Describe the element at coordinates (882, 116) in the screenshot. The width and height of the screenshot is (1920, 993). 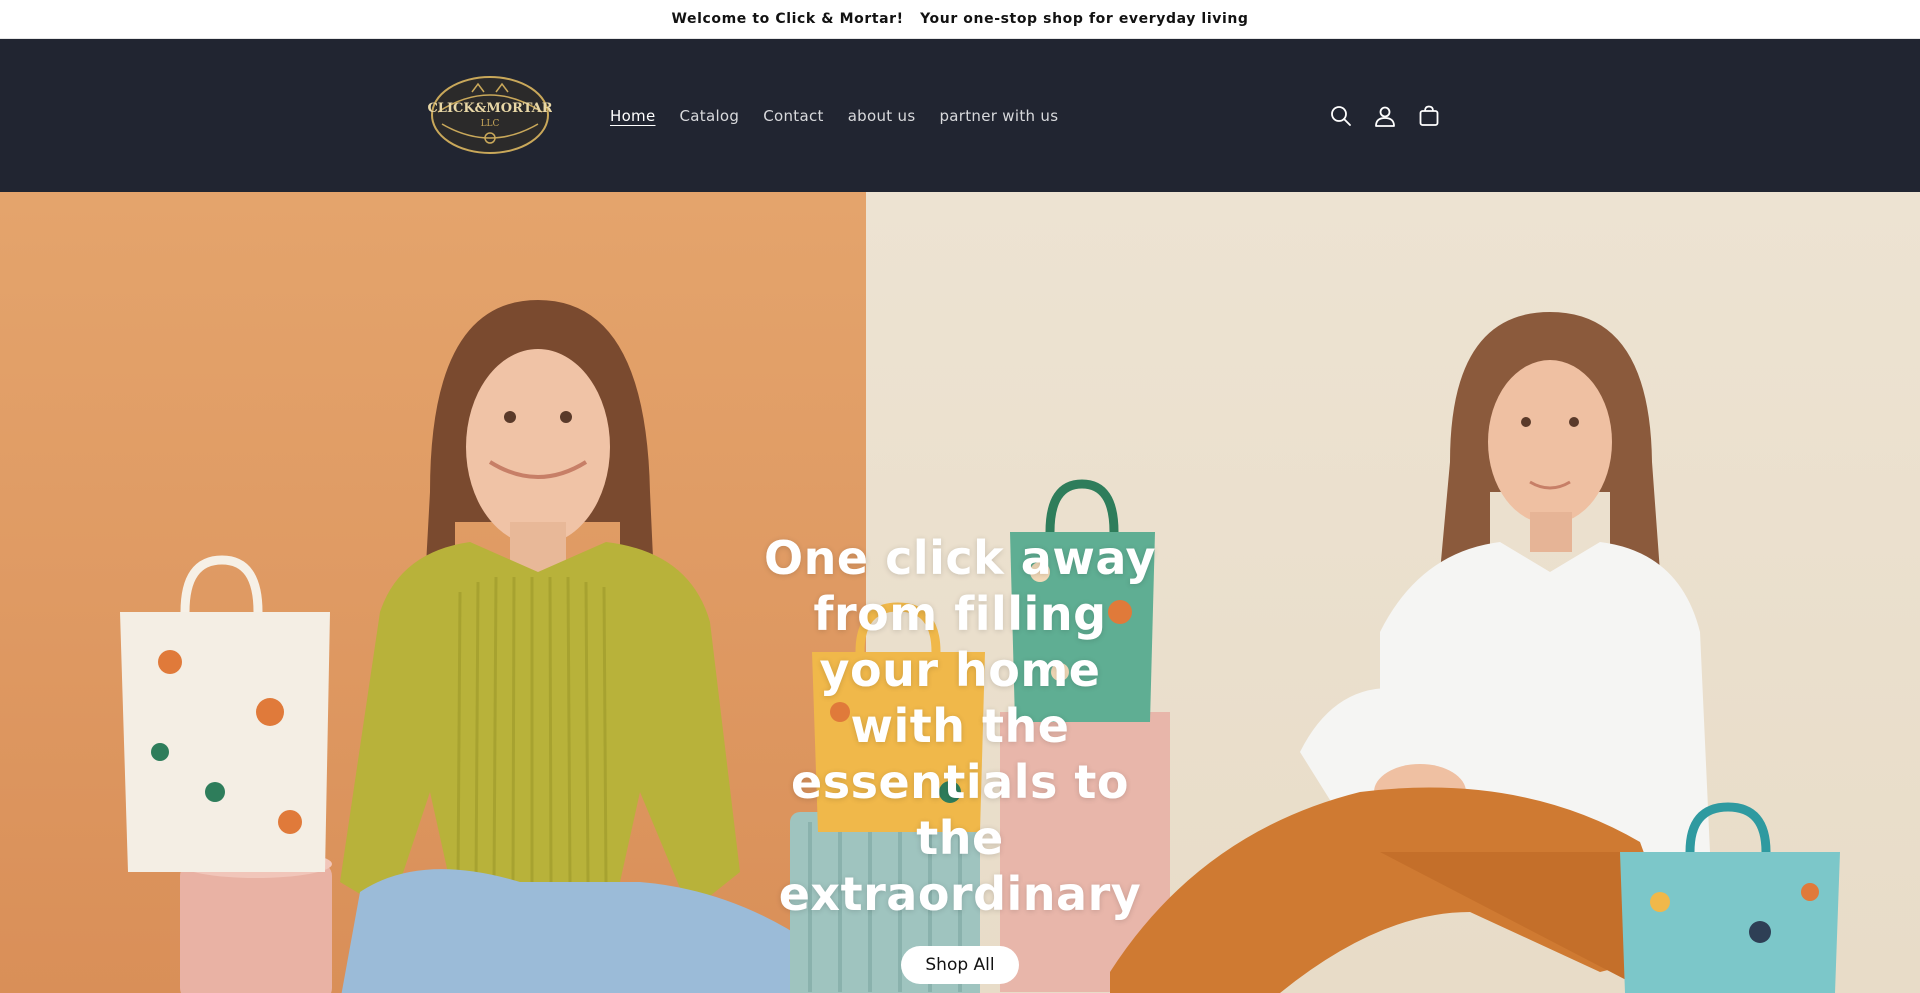
I see `nav-about-us: about us` at that location.